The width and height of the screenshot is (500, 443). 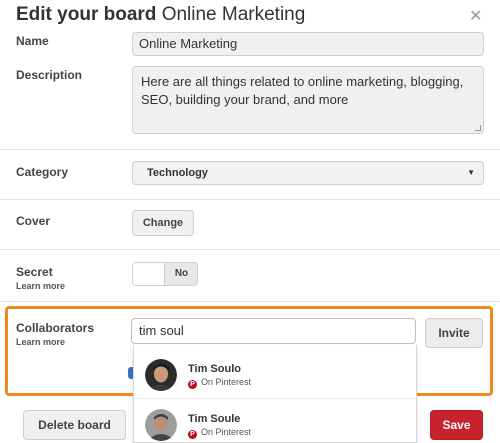 I want to click on cover-label: Cover, so click(x=33, y=221).